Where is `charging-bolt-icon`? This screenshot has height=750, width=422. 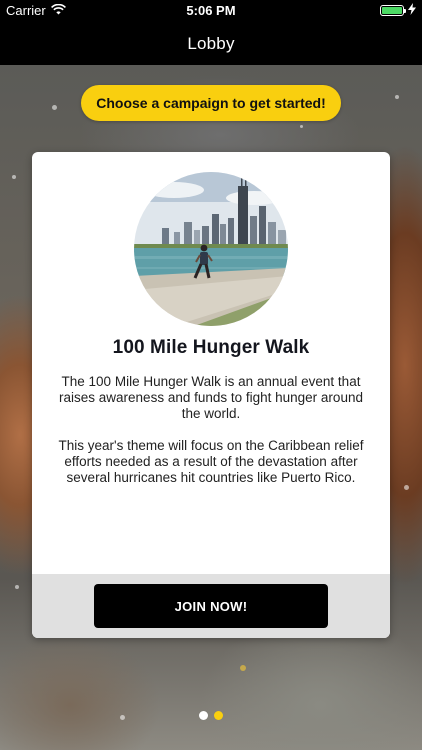 charging-bolt-icon is located at coordinates (412, 10).